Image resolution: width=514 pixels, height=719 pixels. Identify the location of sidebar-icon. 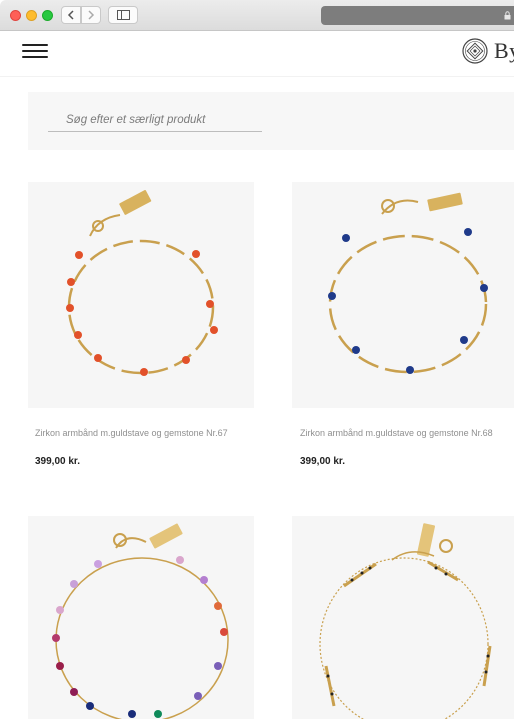
(123, 15).